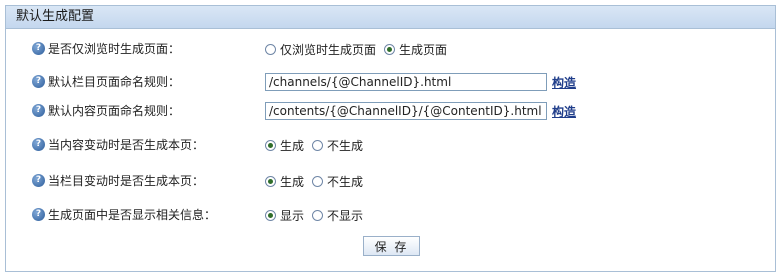 The height and width of the screenshot is (277, 783). What do you see at coordinates (114, 49) in the screenshot?
I see `field-label: 是否仅浏览时生成页面：` at bounding box center [114, 49].